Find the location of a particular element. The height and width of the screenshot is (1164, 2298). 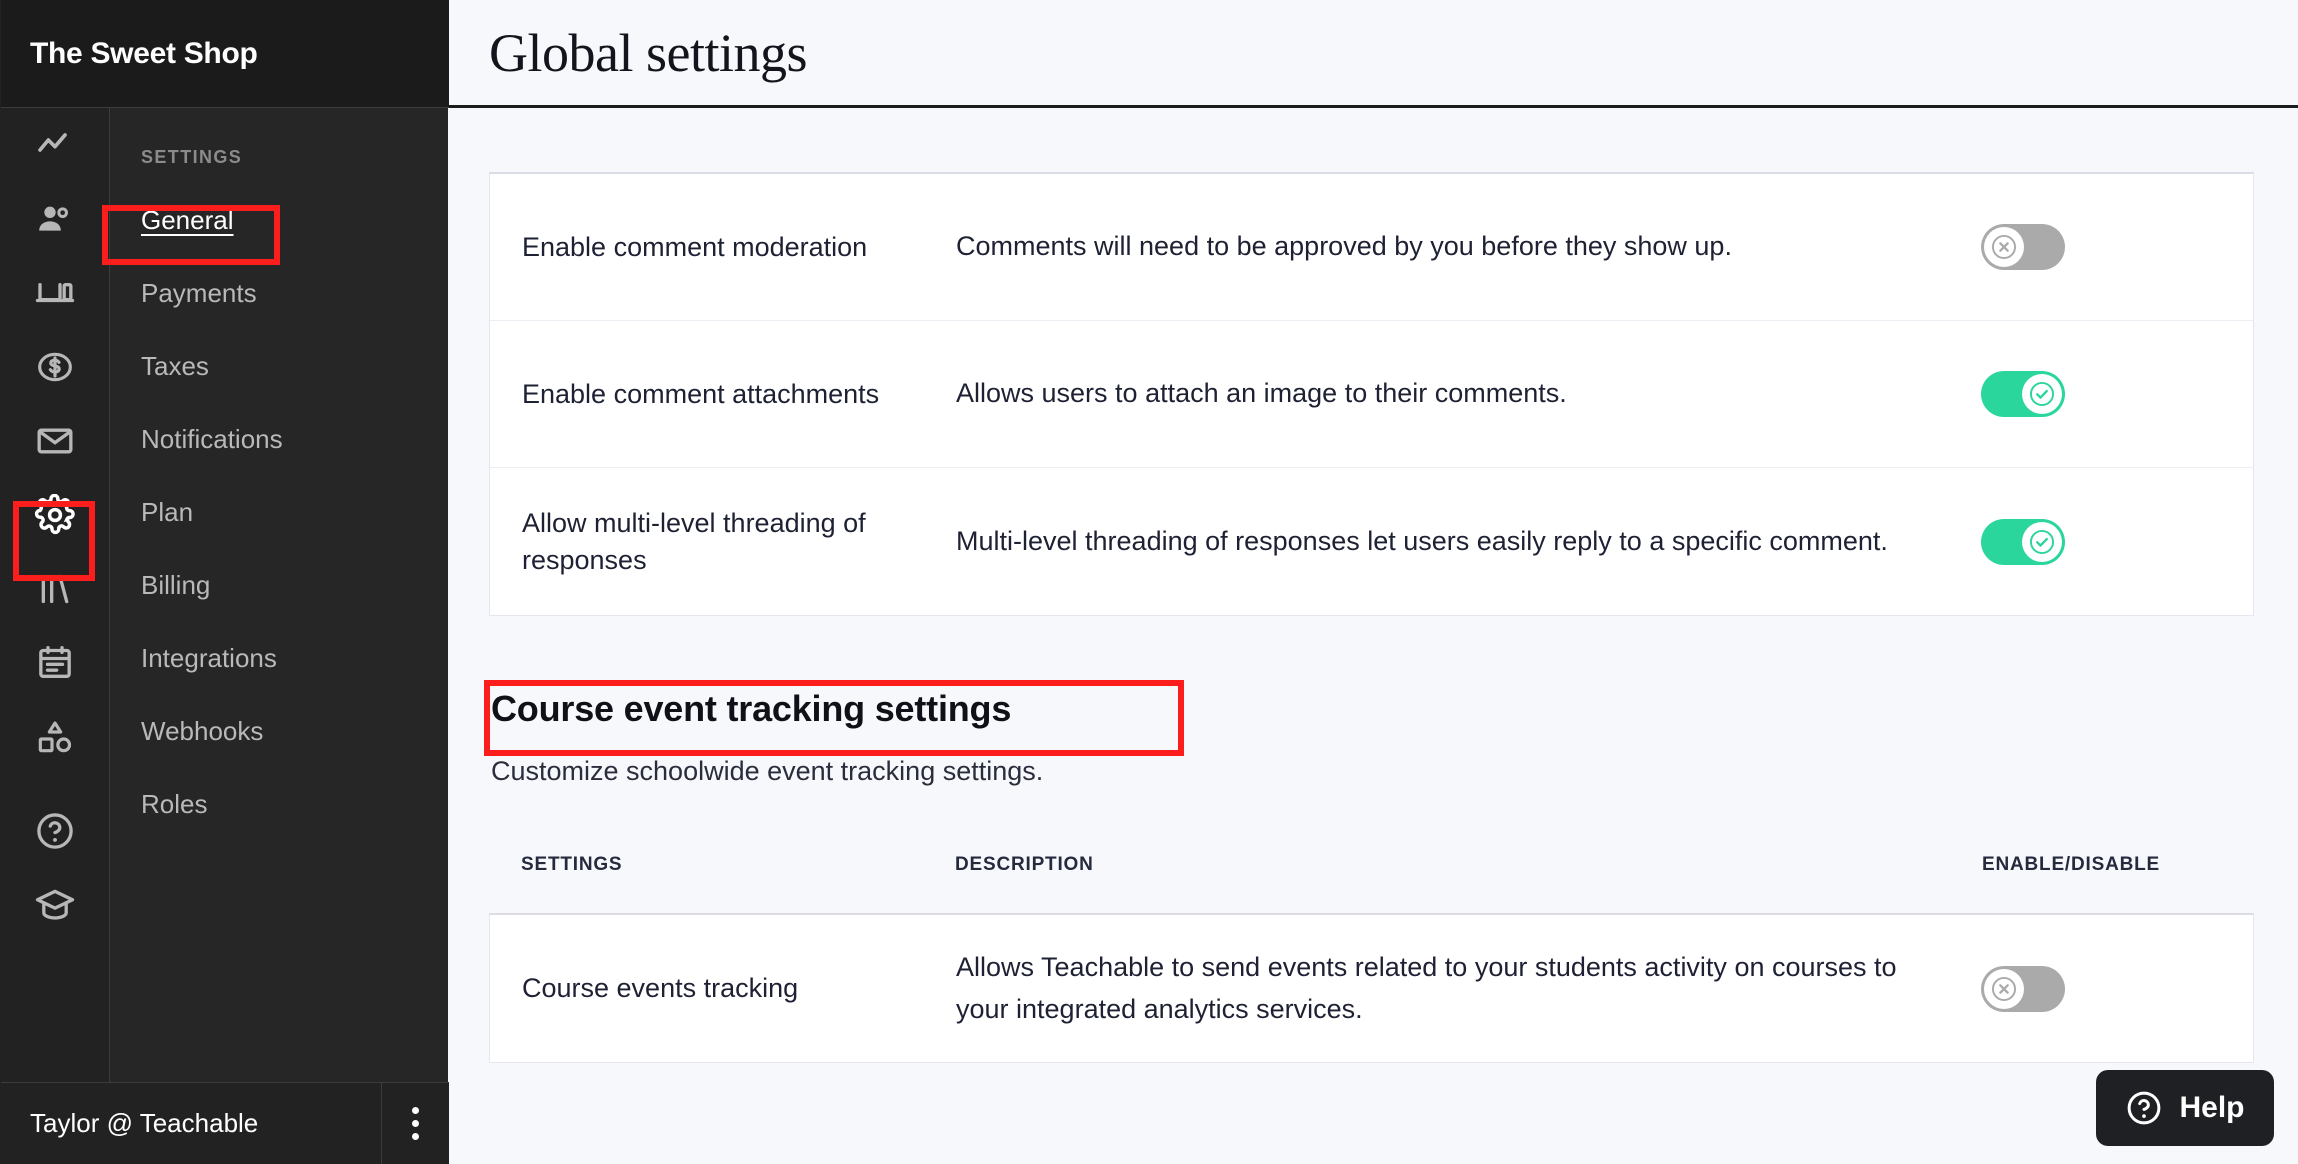

setting-name: Enable comment attachments is located at coordinates (701, 393).